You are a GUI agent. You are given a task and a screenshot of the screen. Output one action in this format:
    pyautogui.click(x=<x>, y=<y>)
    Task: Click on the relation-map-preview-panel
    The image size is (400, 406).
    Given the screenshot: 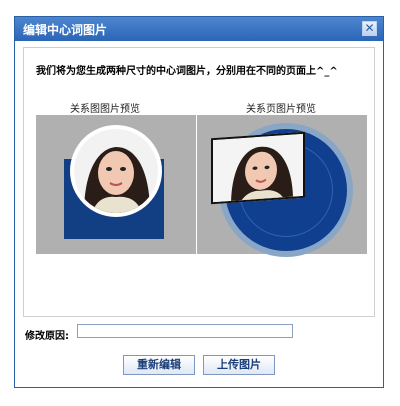 What is the action you would take?
    pyautogui.click(x=116, y=184)
    